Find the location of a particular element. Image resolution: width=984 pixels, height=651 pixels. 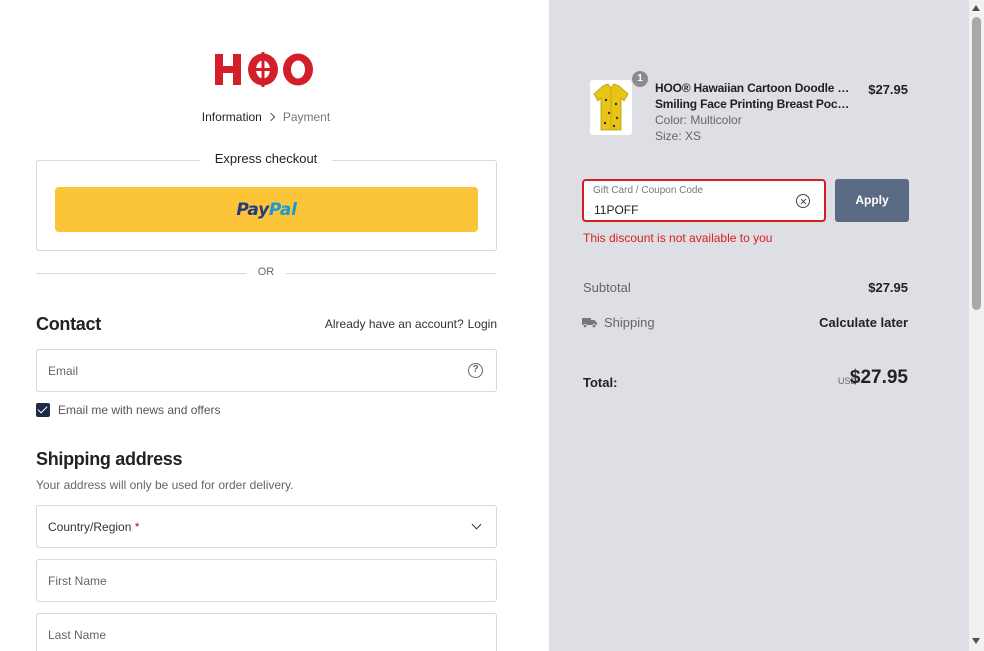

shirt-image is located at coordinates (611, 107).